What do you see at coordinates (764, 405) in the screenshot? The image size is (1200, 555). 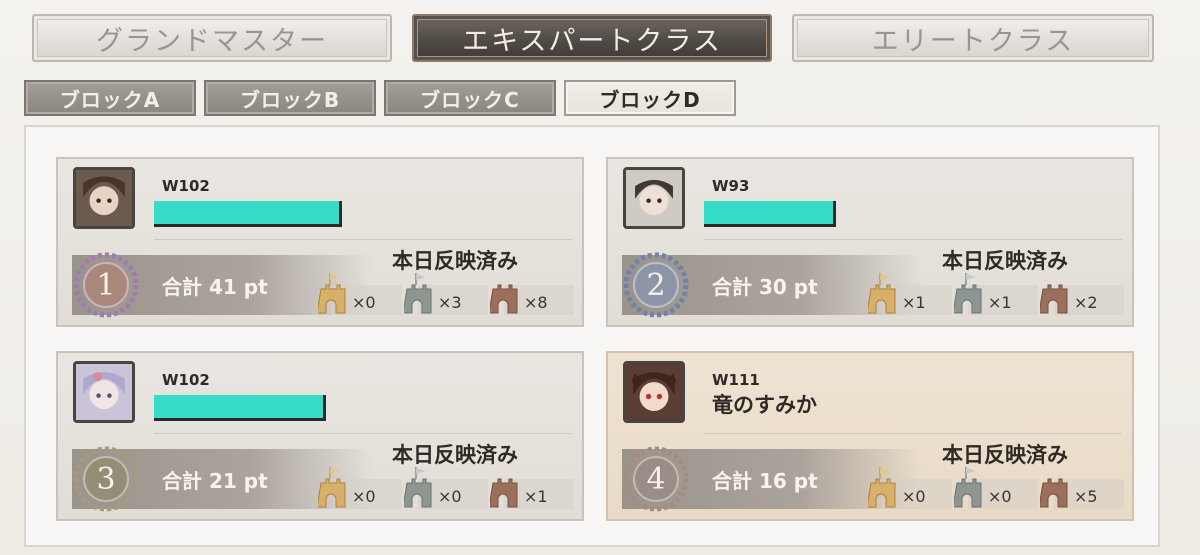 I see `guild-name: 竜のすみか` at bounding box center [764, 405].